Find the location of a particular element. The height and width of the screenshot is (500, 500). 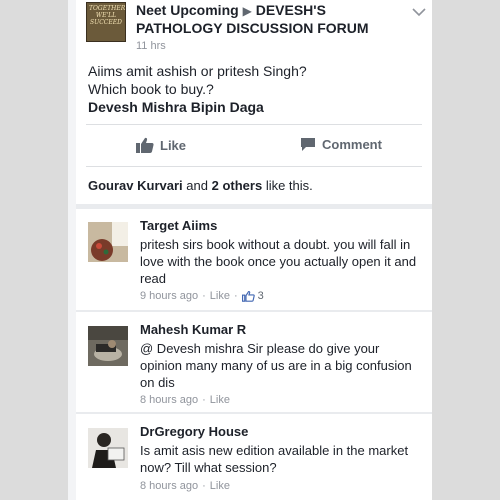

comment-button: Comment is located at coordinates (341, 144).